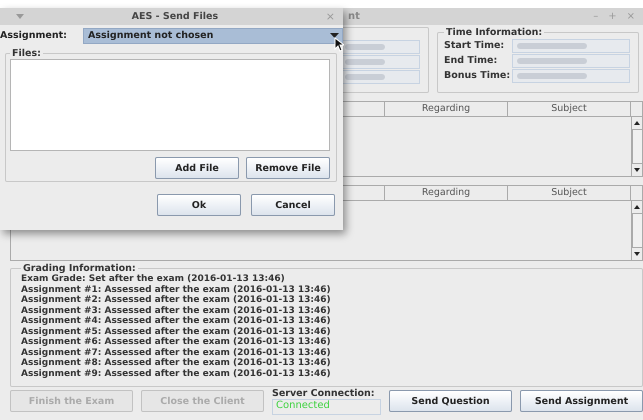 This screenshot has width=643, height=420. I want to click on file-button: Add File, so click(197, 168).